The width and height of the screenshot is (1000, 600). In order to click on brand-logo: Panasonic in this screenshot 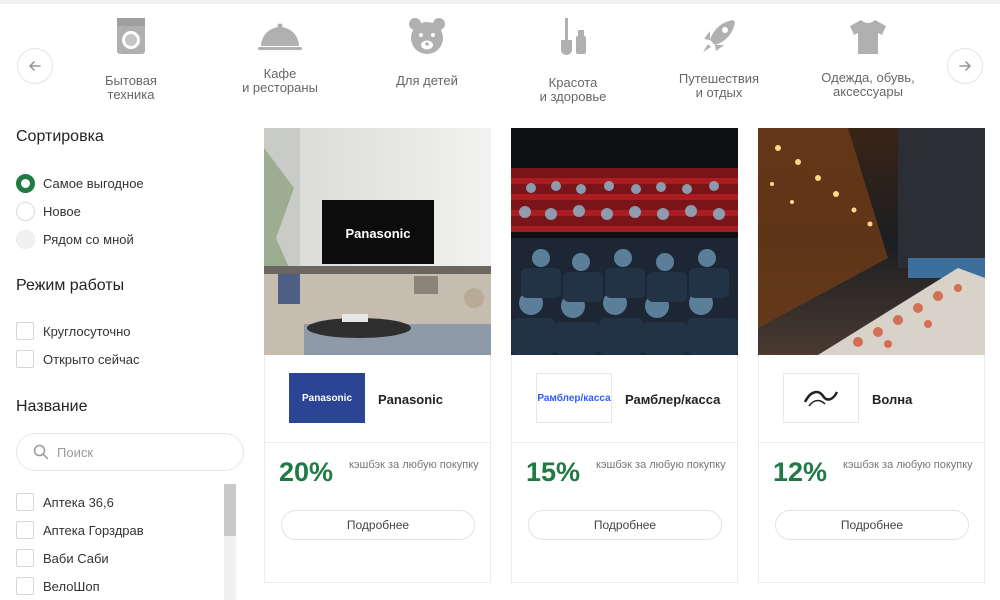, I will do `click(327, 398)`.